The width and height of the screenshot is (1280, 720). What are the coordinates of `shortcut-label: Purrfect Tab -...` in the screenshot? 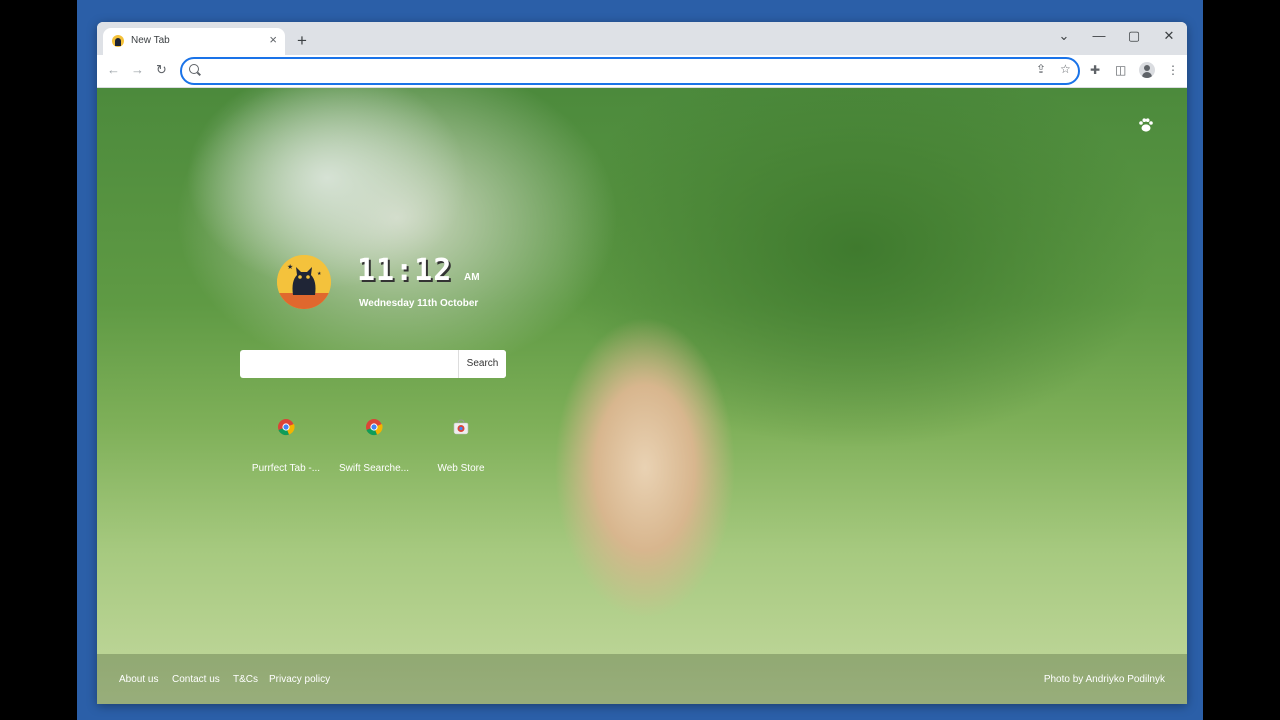 It's located at (286, 468).